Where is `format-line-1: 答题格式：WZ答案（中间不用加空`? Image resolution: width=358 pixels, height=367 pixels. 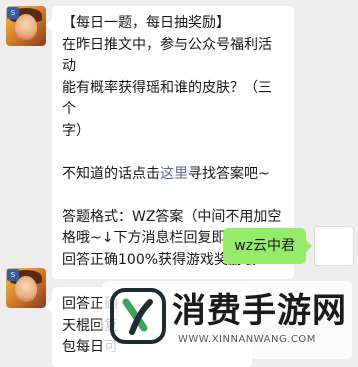 format-line-1: 答题格式：WZ答案（中间不用加空 is located at coordinates (172, 216).